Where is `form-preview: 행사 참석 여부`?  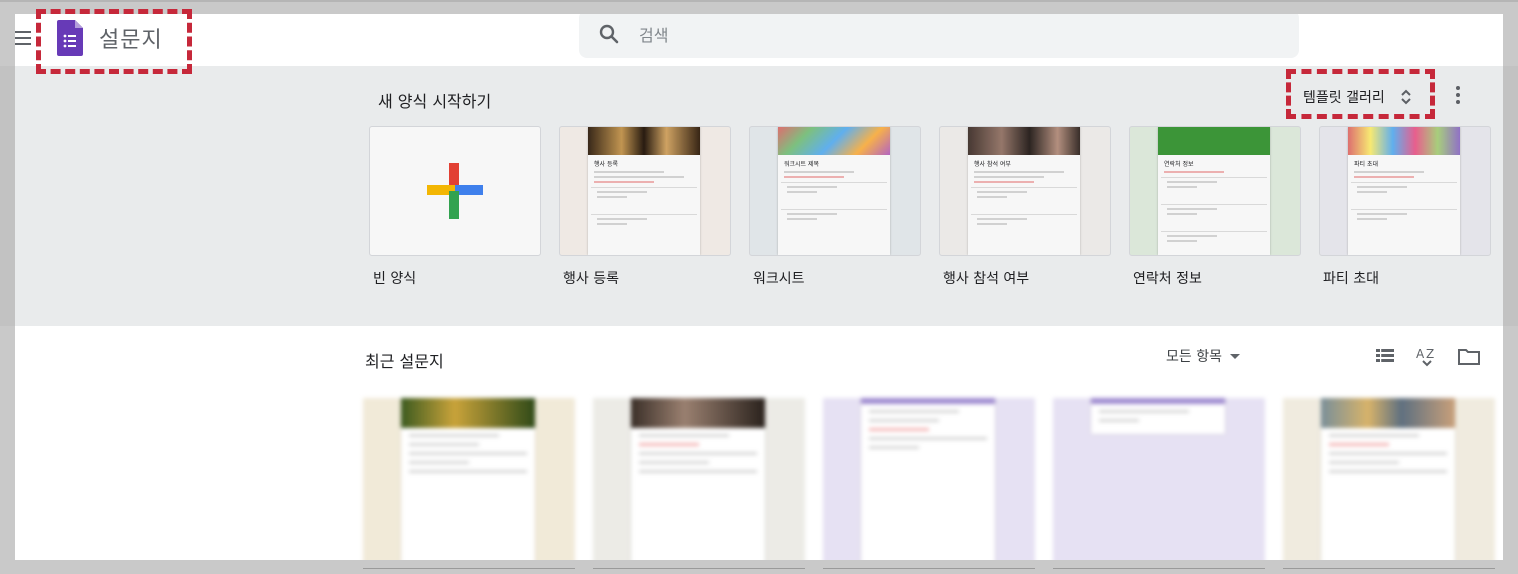 form-preview: 행사 참석 여부 is located at coordinates (1024, 191).